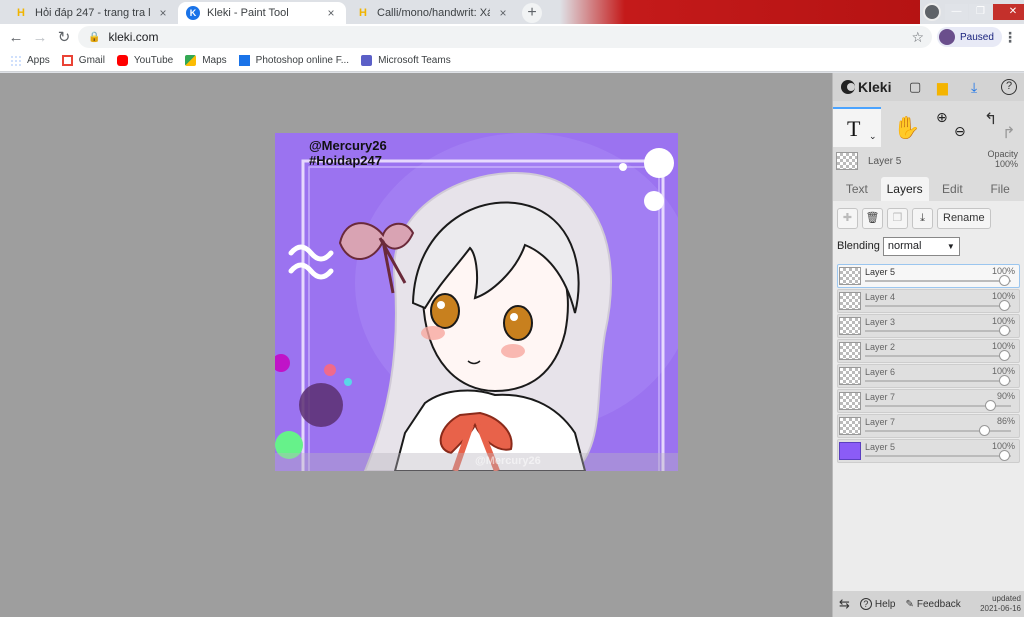 This screenshot has width=1024, height=617. I want to click on tab-text: Text, so click(857, 189).